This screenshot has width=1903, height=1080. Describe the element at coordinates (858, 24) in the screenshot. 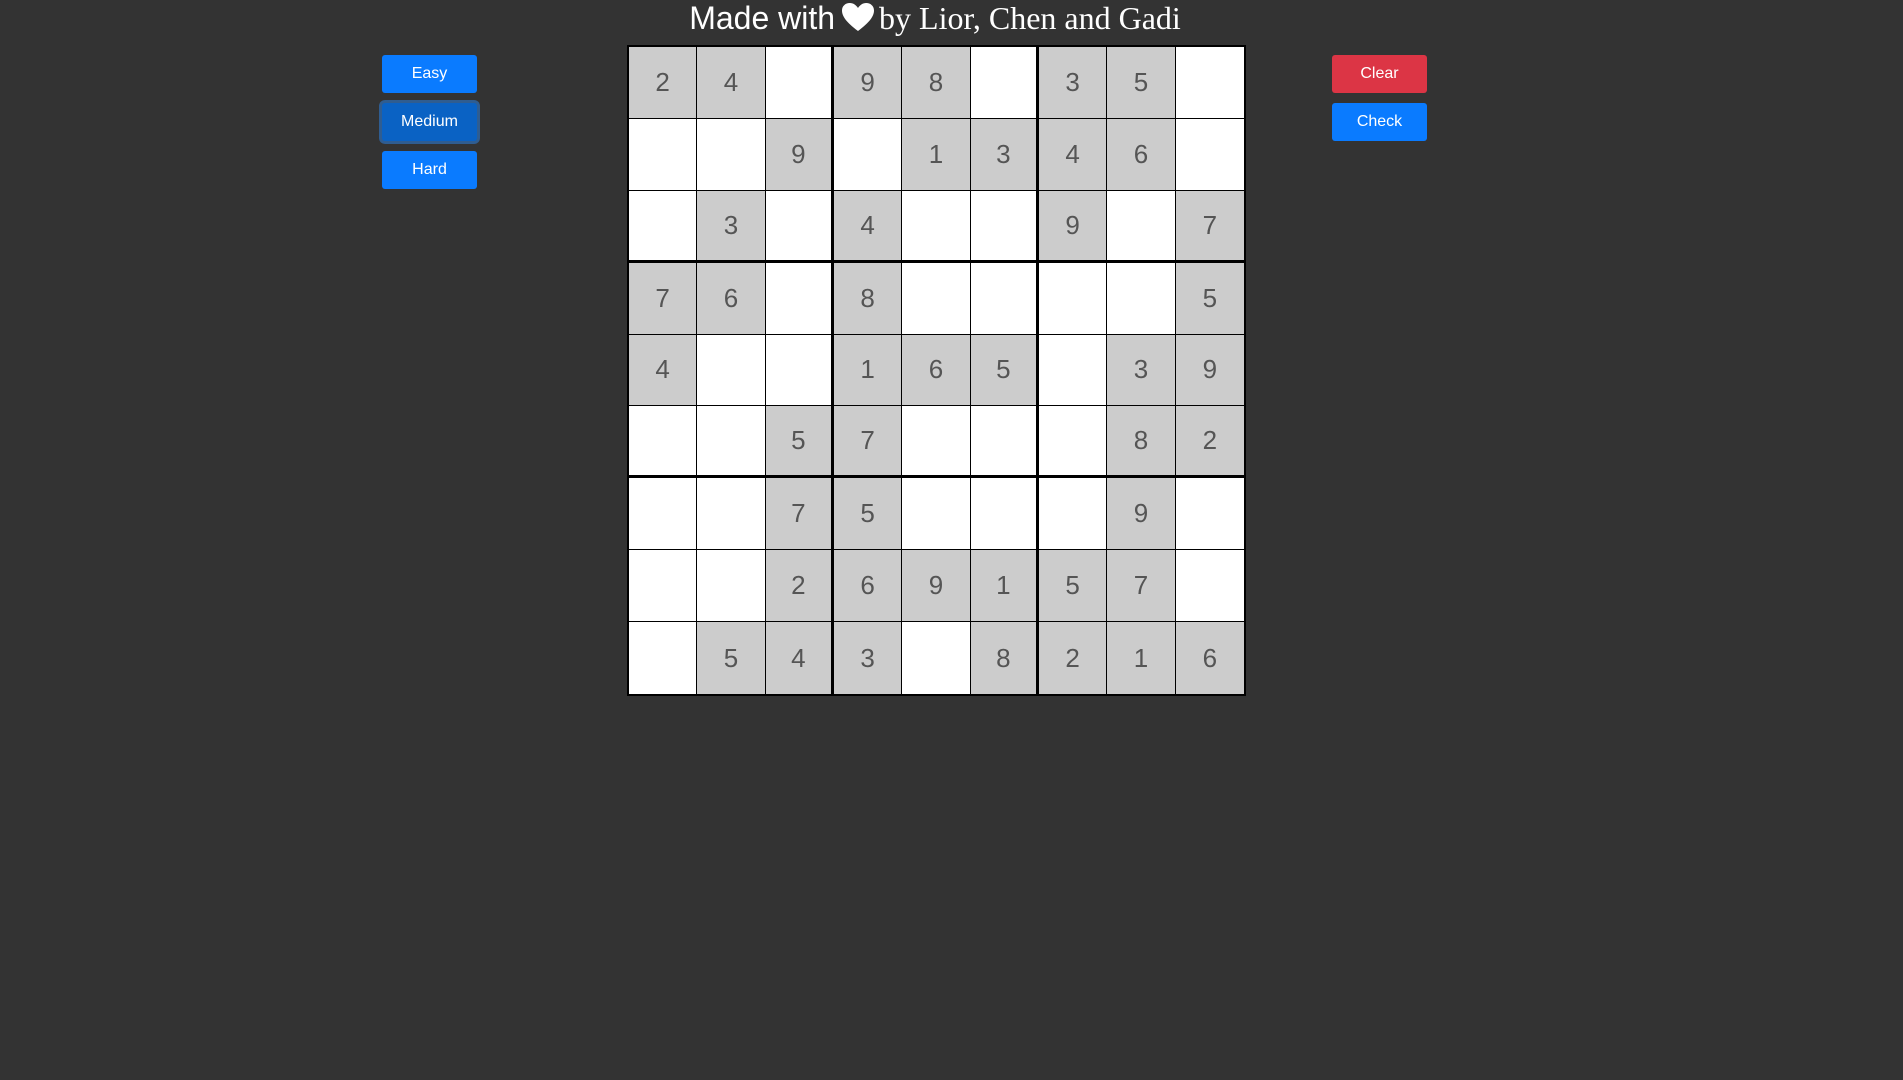

I see `heart-icon` at that location.